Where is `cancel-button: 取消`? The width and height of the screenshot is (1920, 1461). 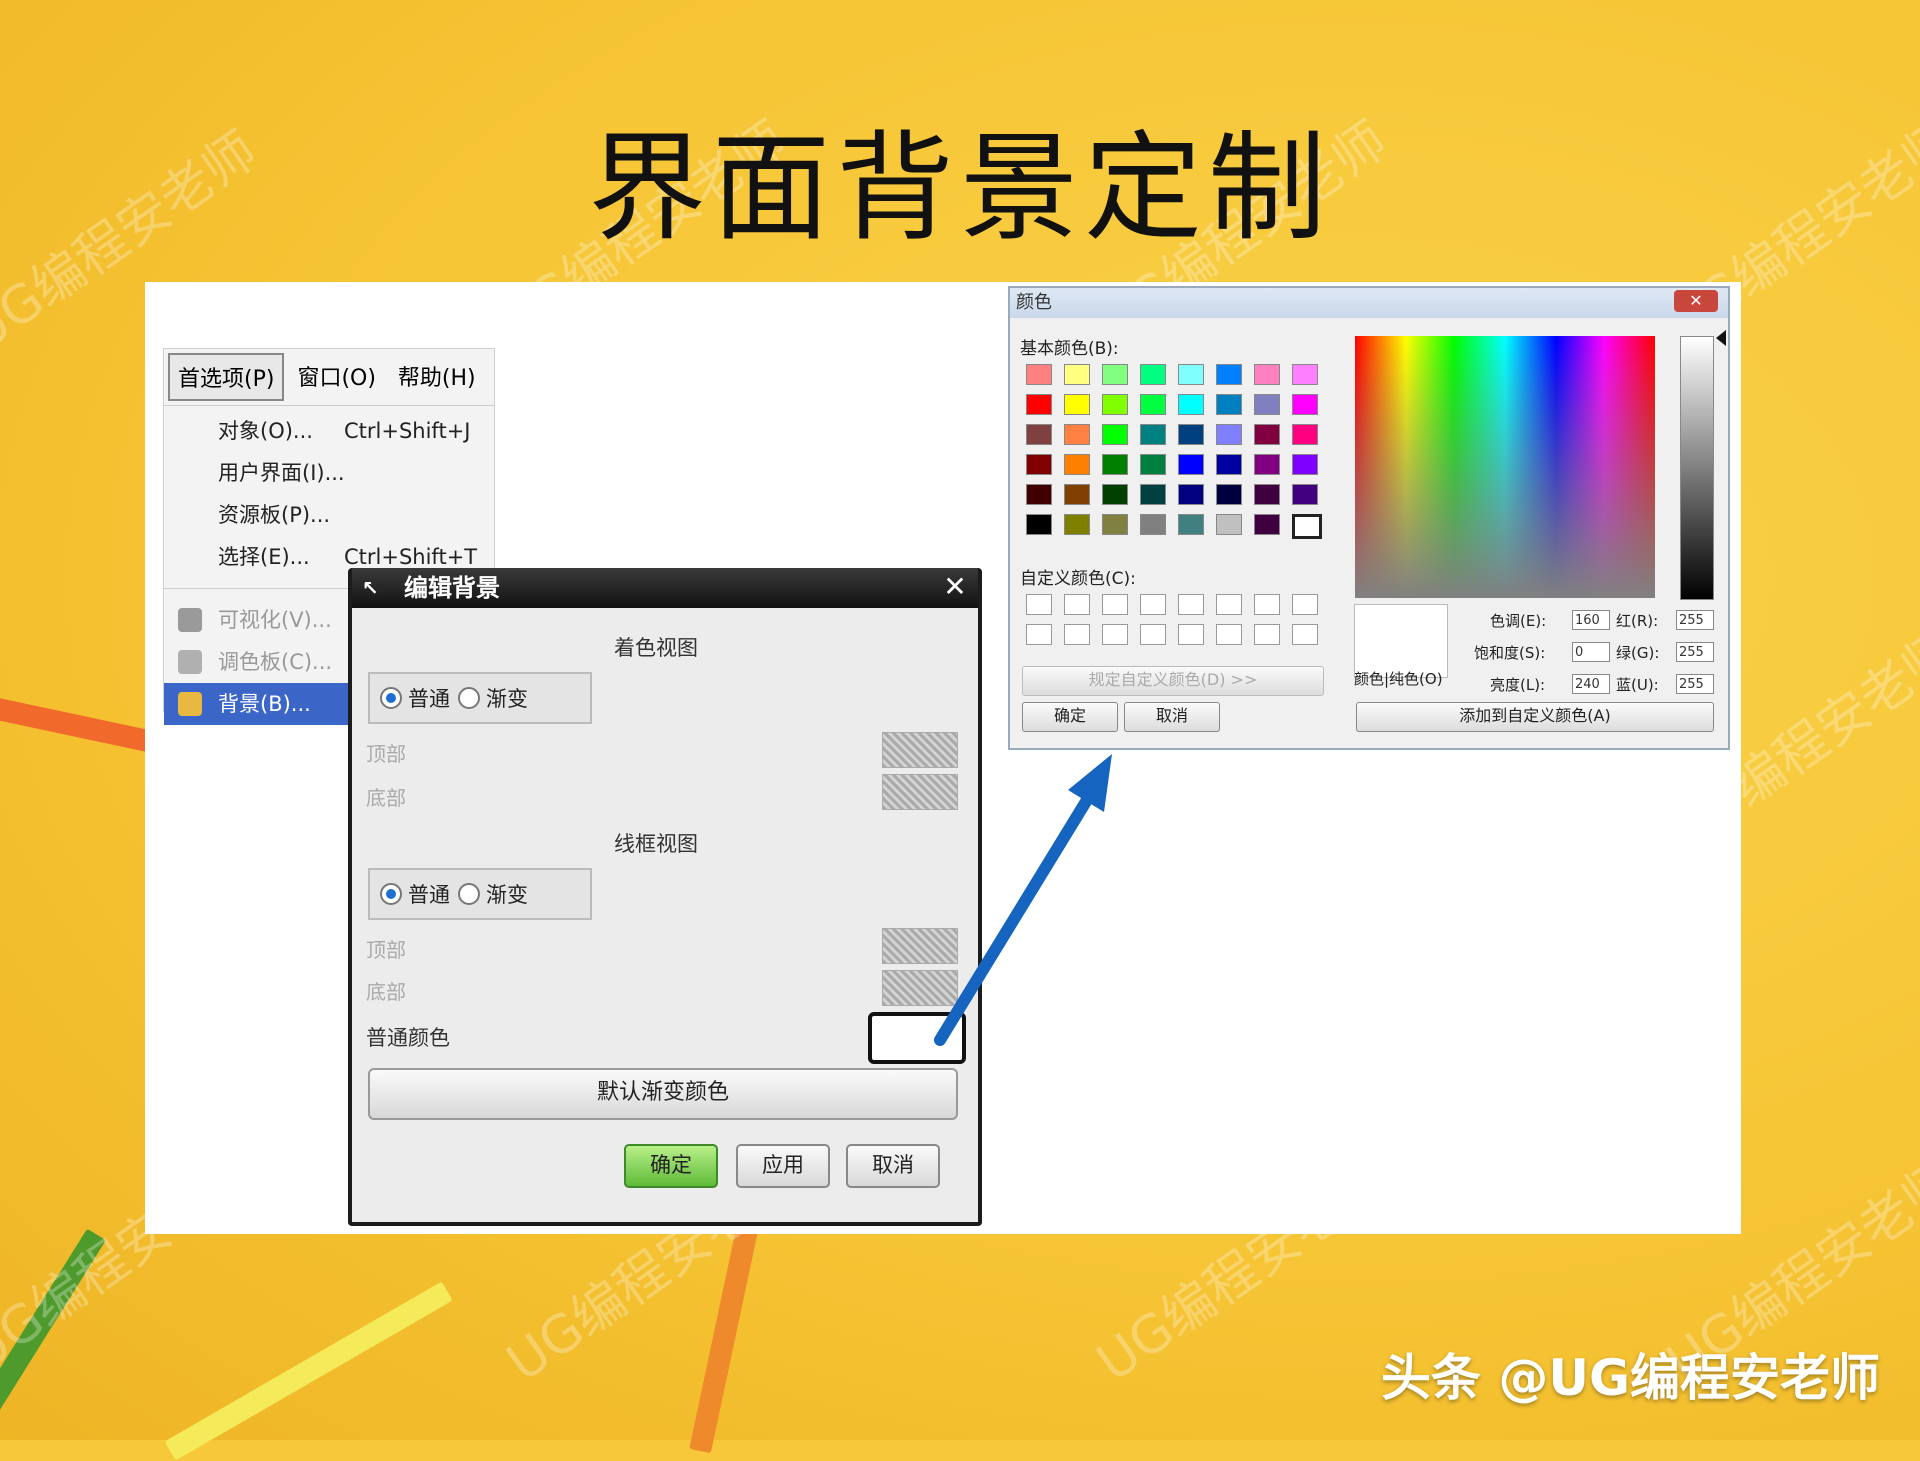
cancel-button: 取消 is located at coordinates (893, 1166).